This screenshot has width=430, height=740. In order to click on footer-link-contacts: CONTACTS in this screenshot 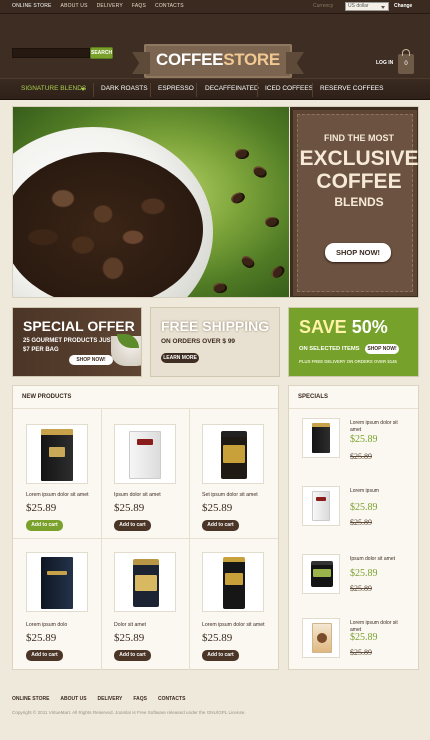, I will do `click(171, 699)`.